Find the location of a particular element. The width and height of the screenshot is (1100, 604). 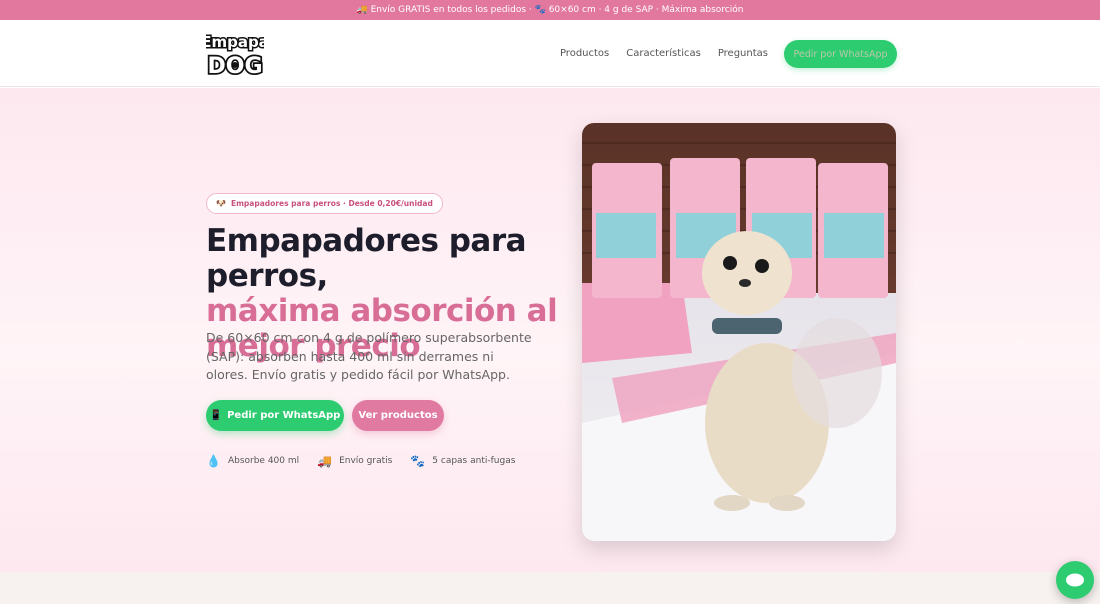

paw-icon is located at coordinates (235, 65).